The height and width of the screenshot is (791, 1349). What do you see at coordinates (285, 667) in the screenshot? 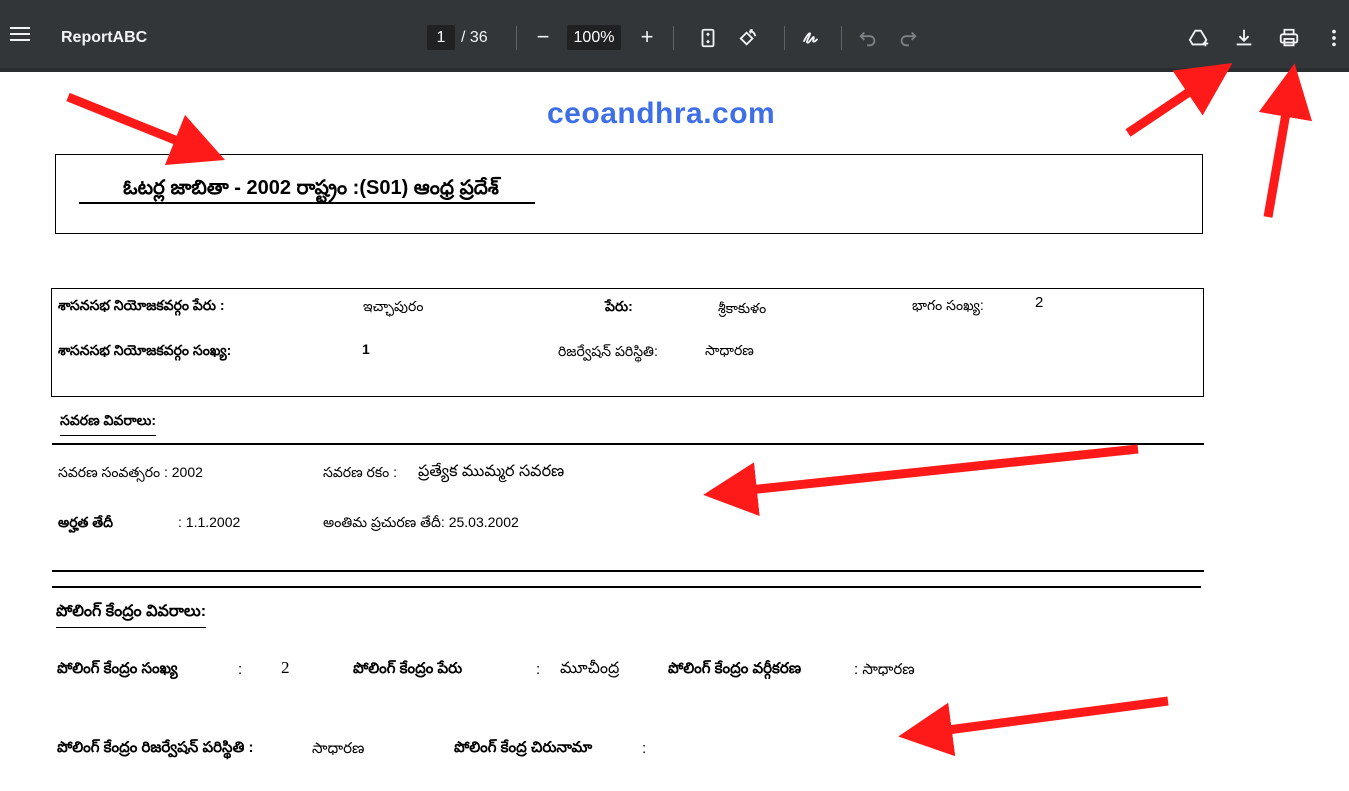
I see `polling-number-value: 2` at bounding box center [285, 667].